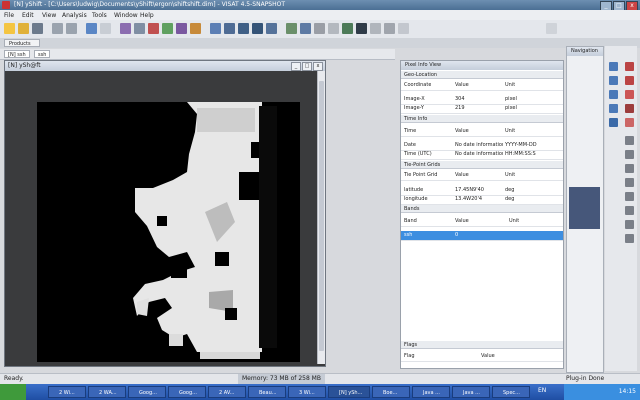 This screenshot has width=640, height=400. I want to click on navigation-thumbnail, so click(584, 208).